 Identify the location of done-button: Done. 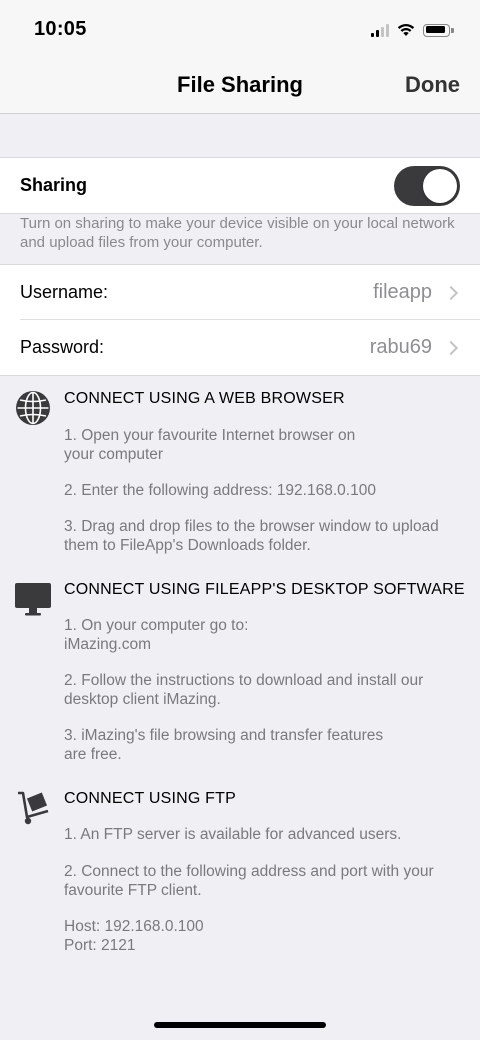
(432, 85).